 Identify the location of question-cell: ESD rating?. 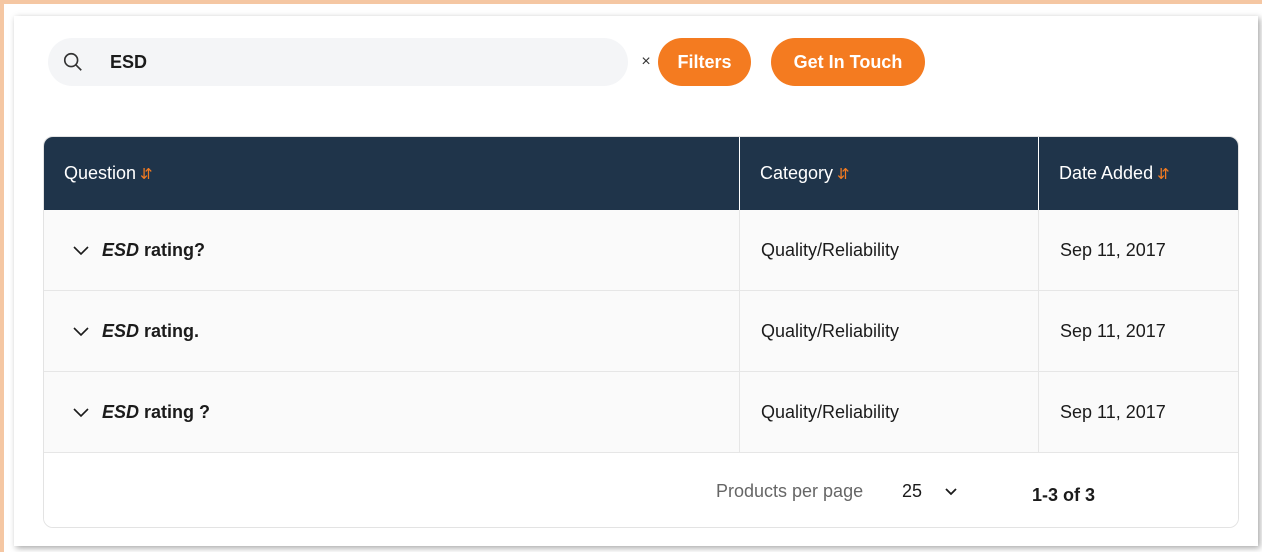
(391, 250).